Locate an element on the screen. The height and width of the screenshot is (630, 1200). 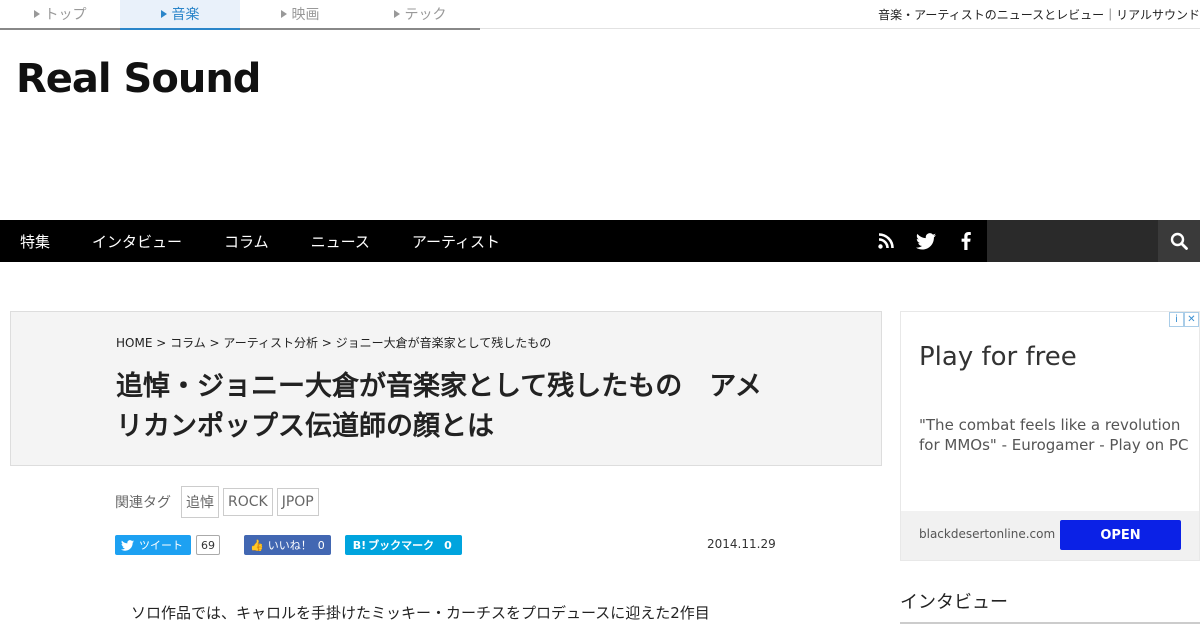
related-tags: 関連タグ 追悼 ROCK JPOP is located at coordinates (219, 502).